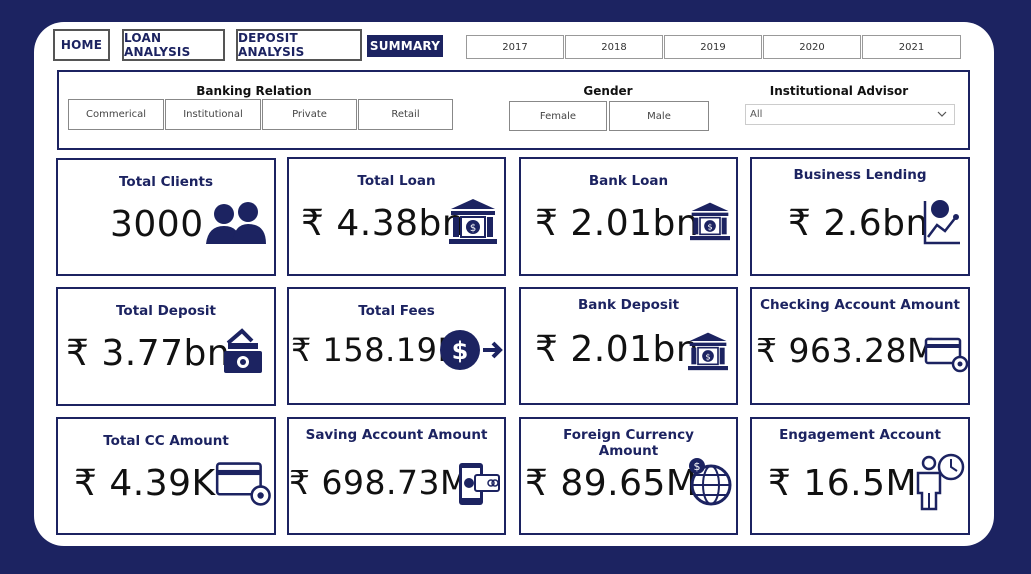 Image resolution: width=1031 pixels, height=574 pixels. I want to click on kpi-total-cc-amount: Total CC Amount ₹ 4.39K, so click(166, 476).